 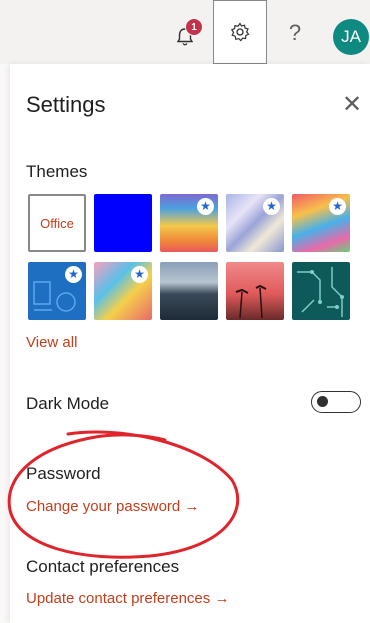 I want to click on update-contact-preferences-link: Update contact preferences →, so click(x=127, y=598).